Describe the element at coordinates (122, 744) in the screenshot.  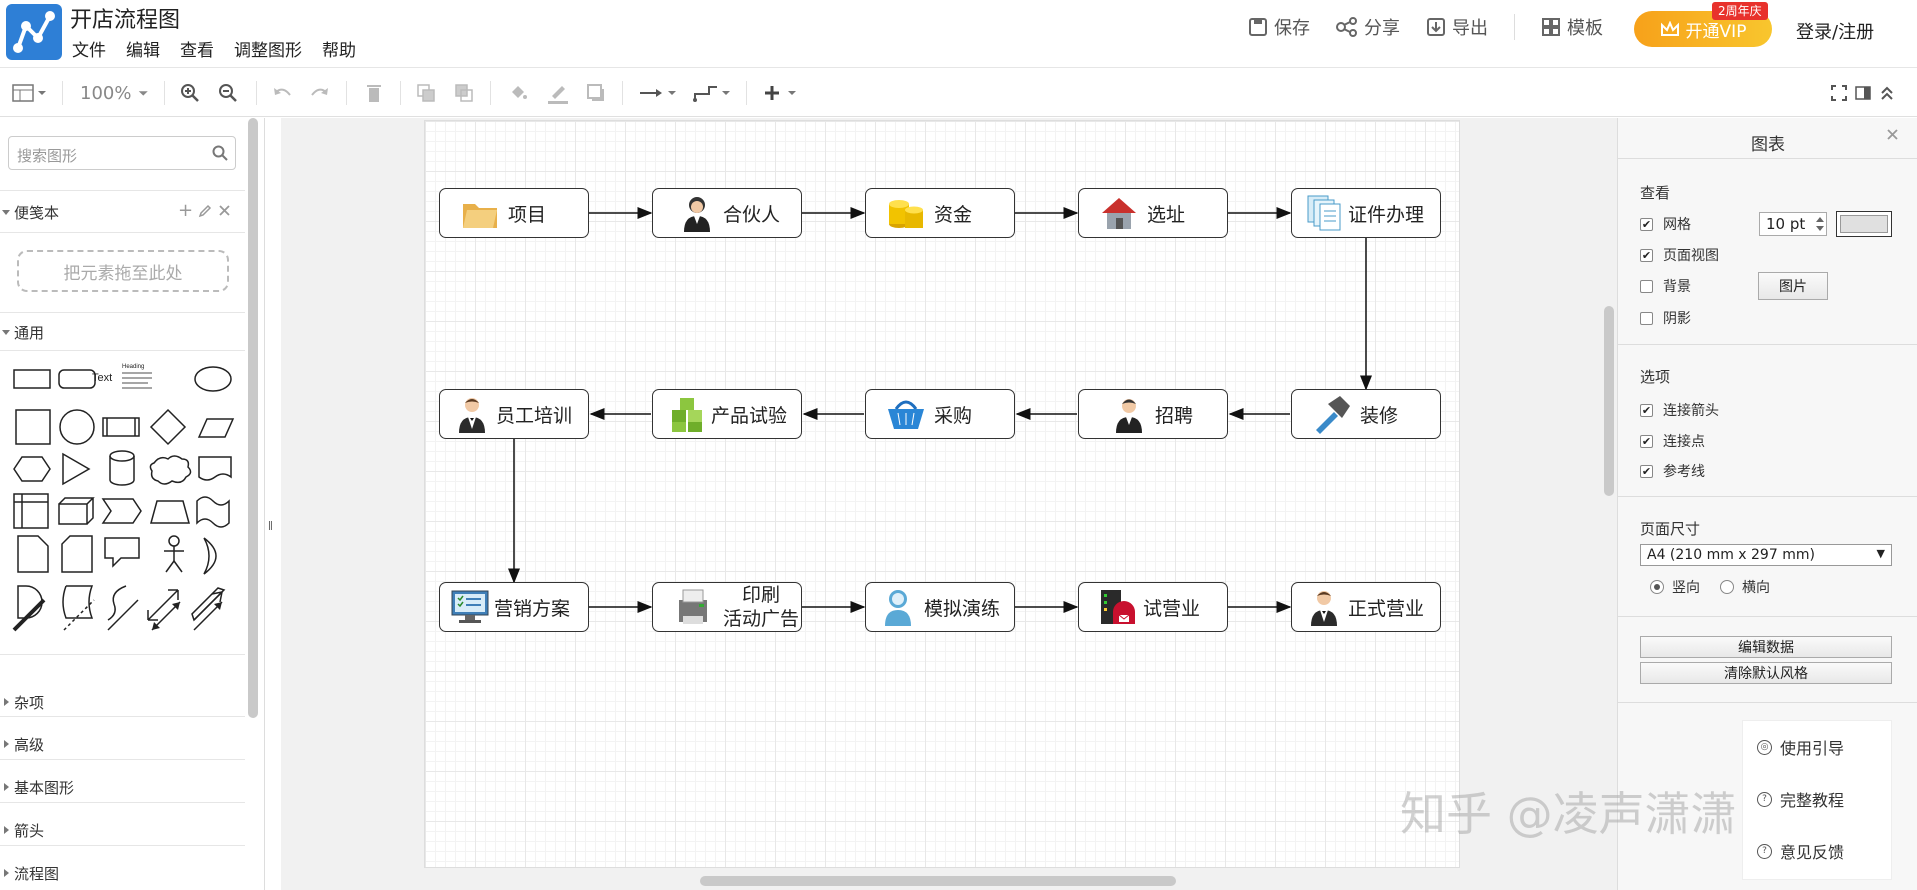
I see `section-advanced: 高级` at that location.